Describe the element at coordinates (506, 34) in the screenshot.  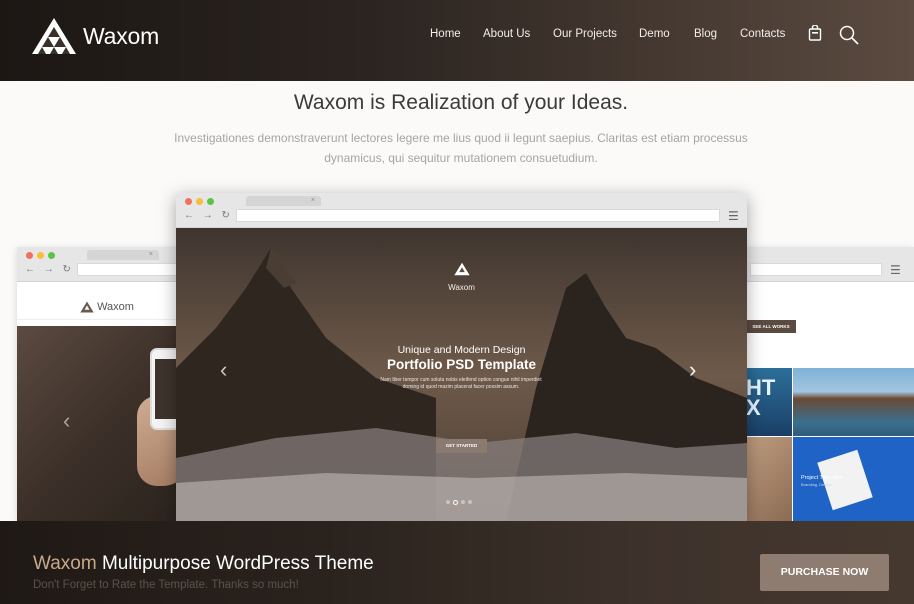
I see `nav-about-us: About Us` at that location.